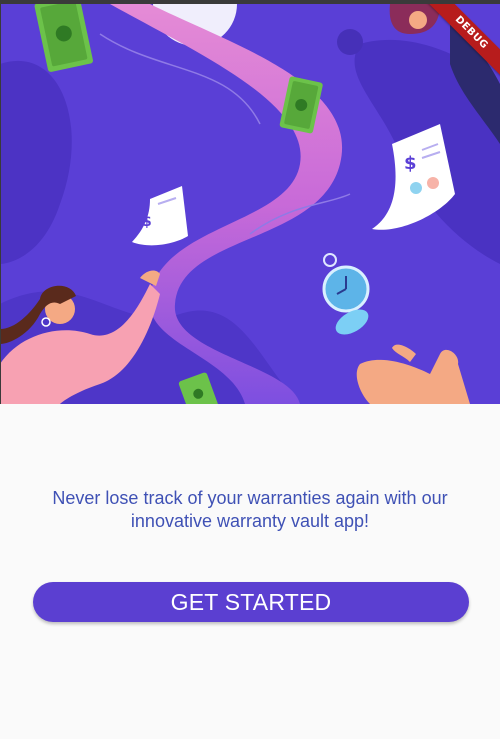 The image size is (500, 739). Describe the element at coordinates (350, 42) in the screenshot. I see `bg-dot` at that location.